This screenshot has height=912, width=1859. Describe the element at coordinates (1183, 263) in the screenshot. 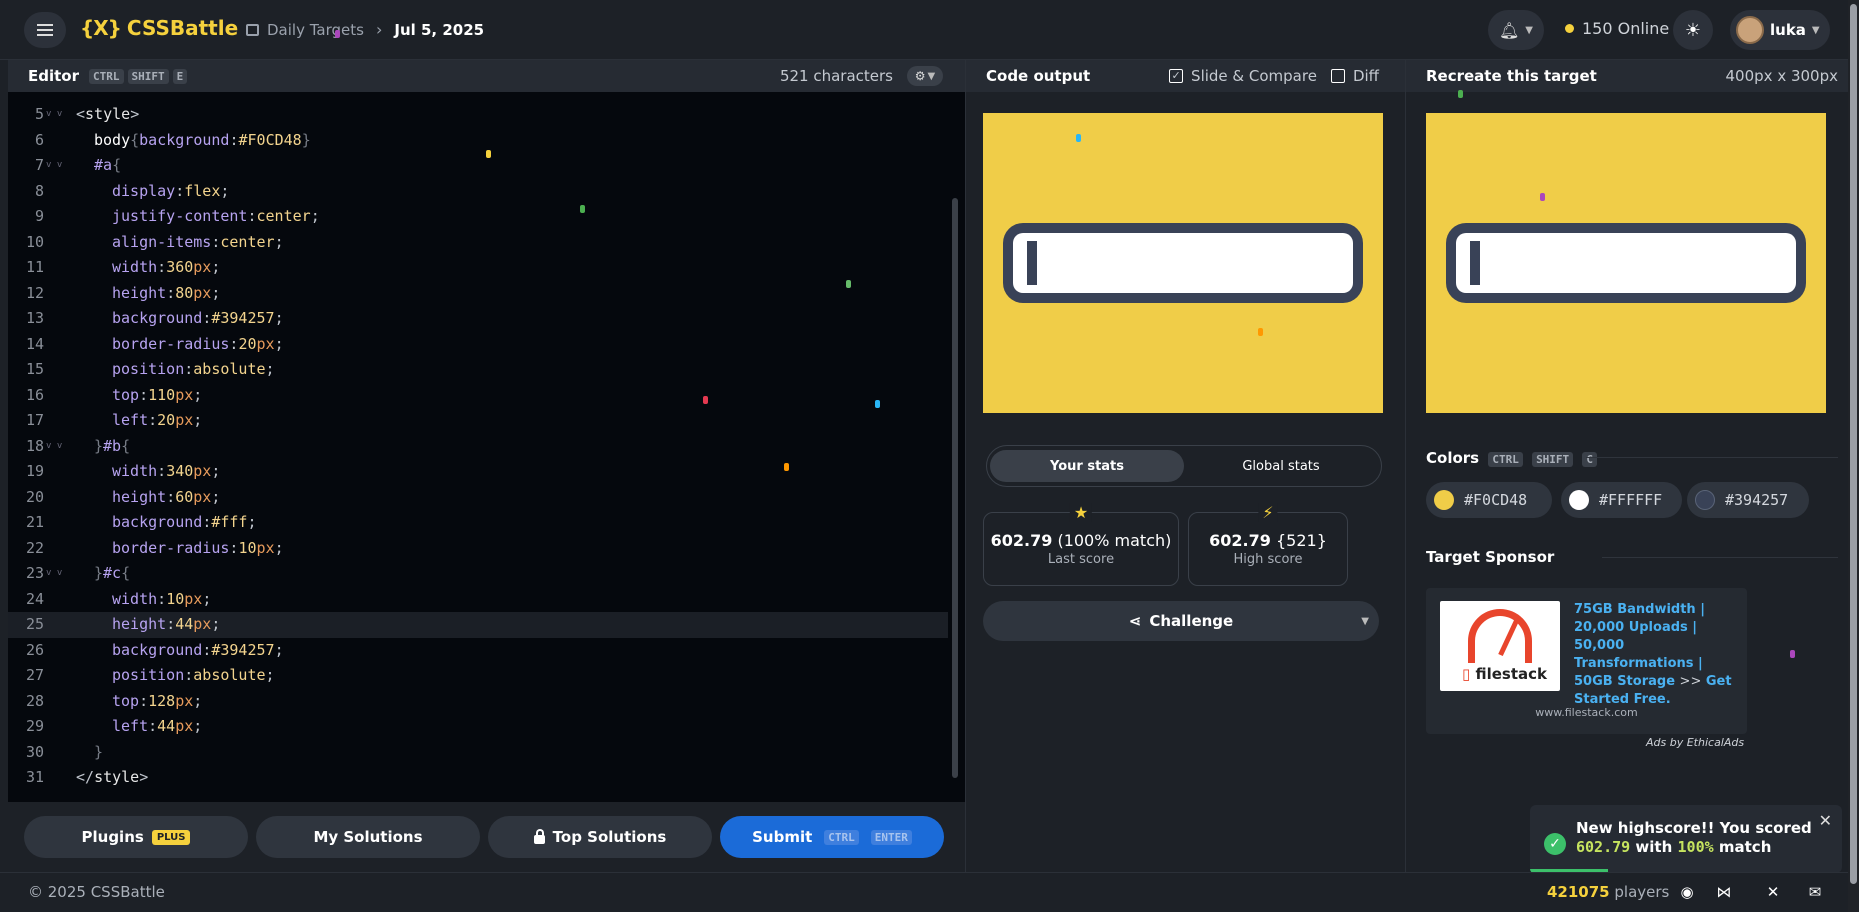

I see `output-canvas` at that location.